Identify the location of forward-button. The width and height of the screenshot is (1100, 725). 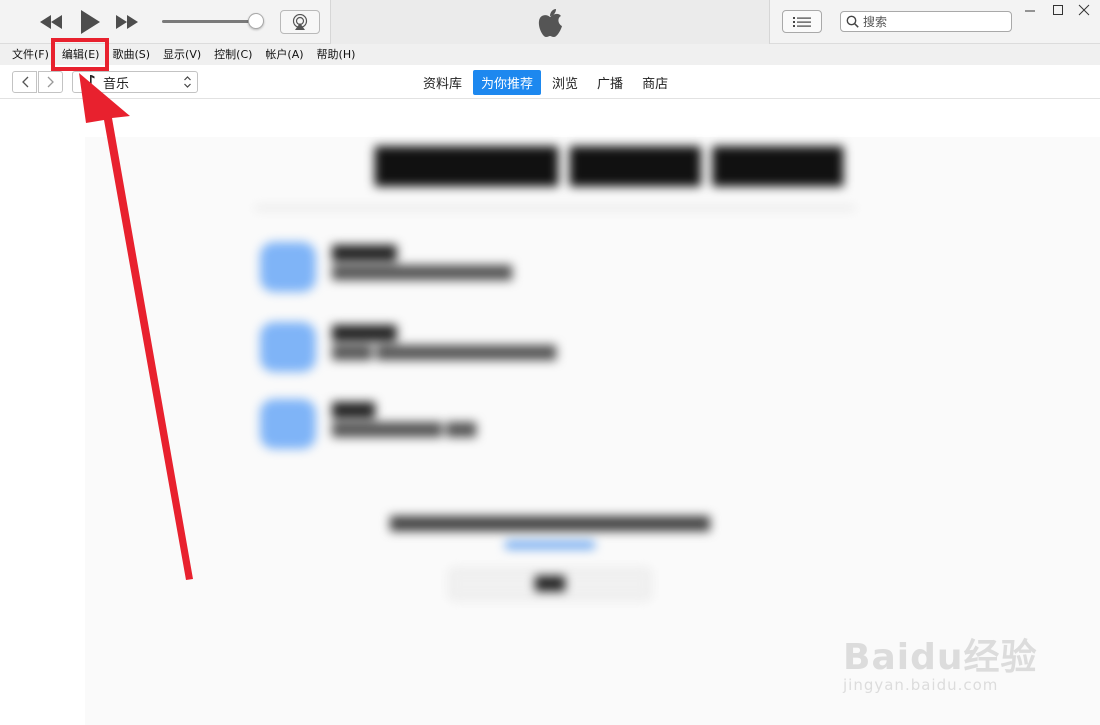
(50, 82).